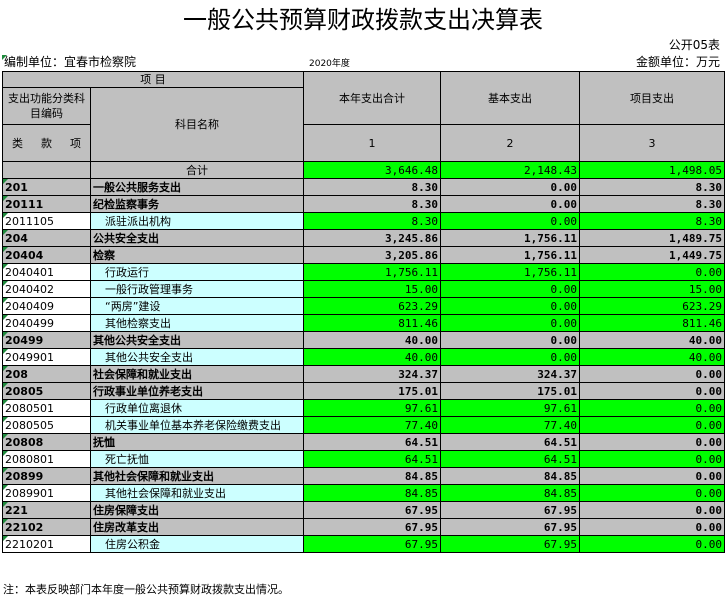 The height and width of the screenshot is (599, 726). What do you see at coordinates (197, 527) in the screenshot?
I see `subject-name: 住房改革支出` at bounding box center [197, 527].